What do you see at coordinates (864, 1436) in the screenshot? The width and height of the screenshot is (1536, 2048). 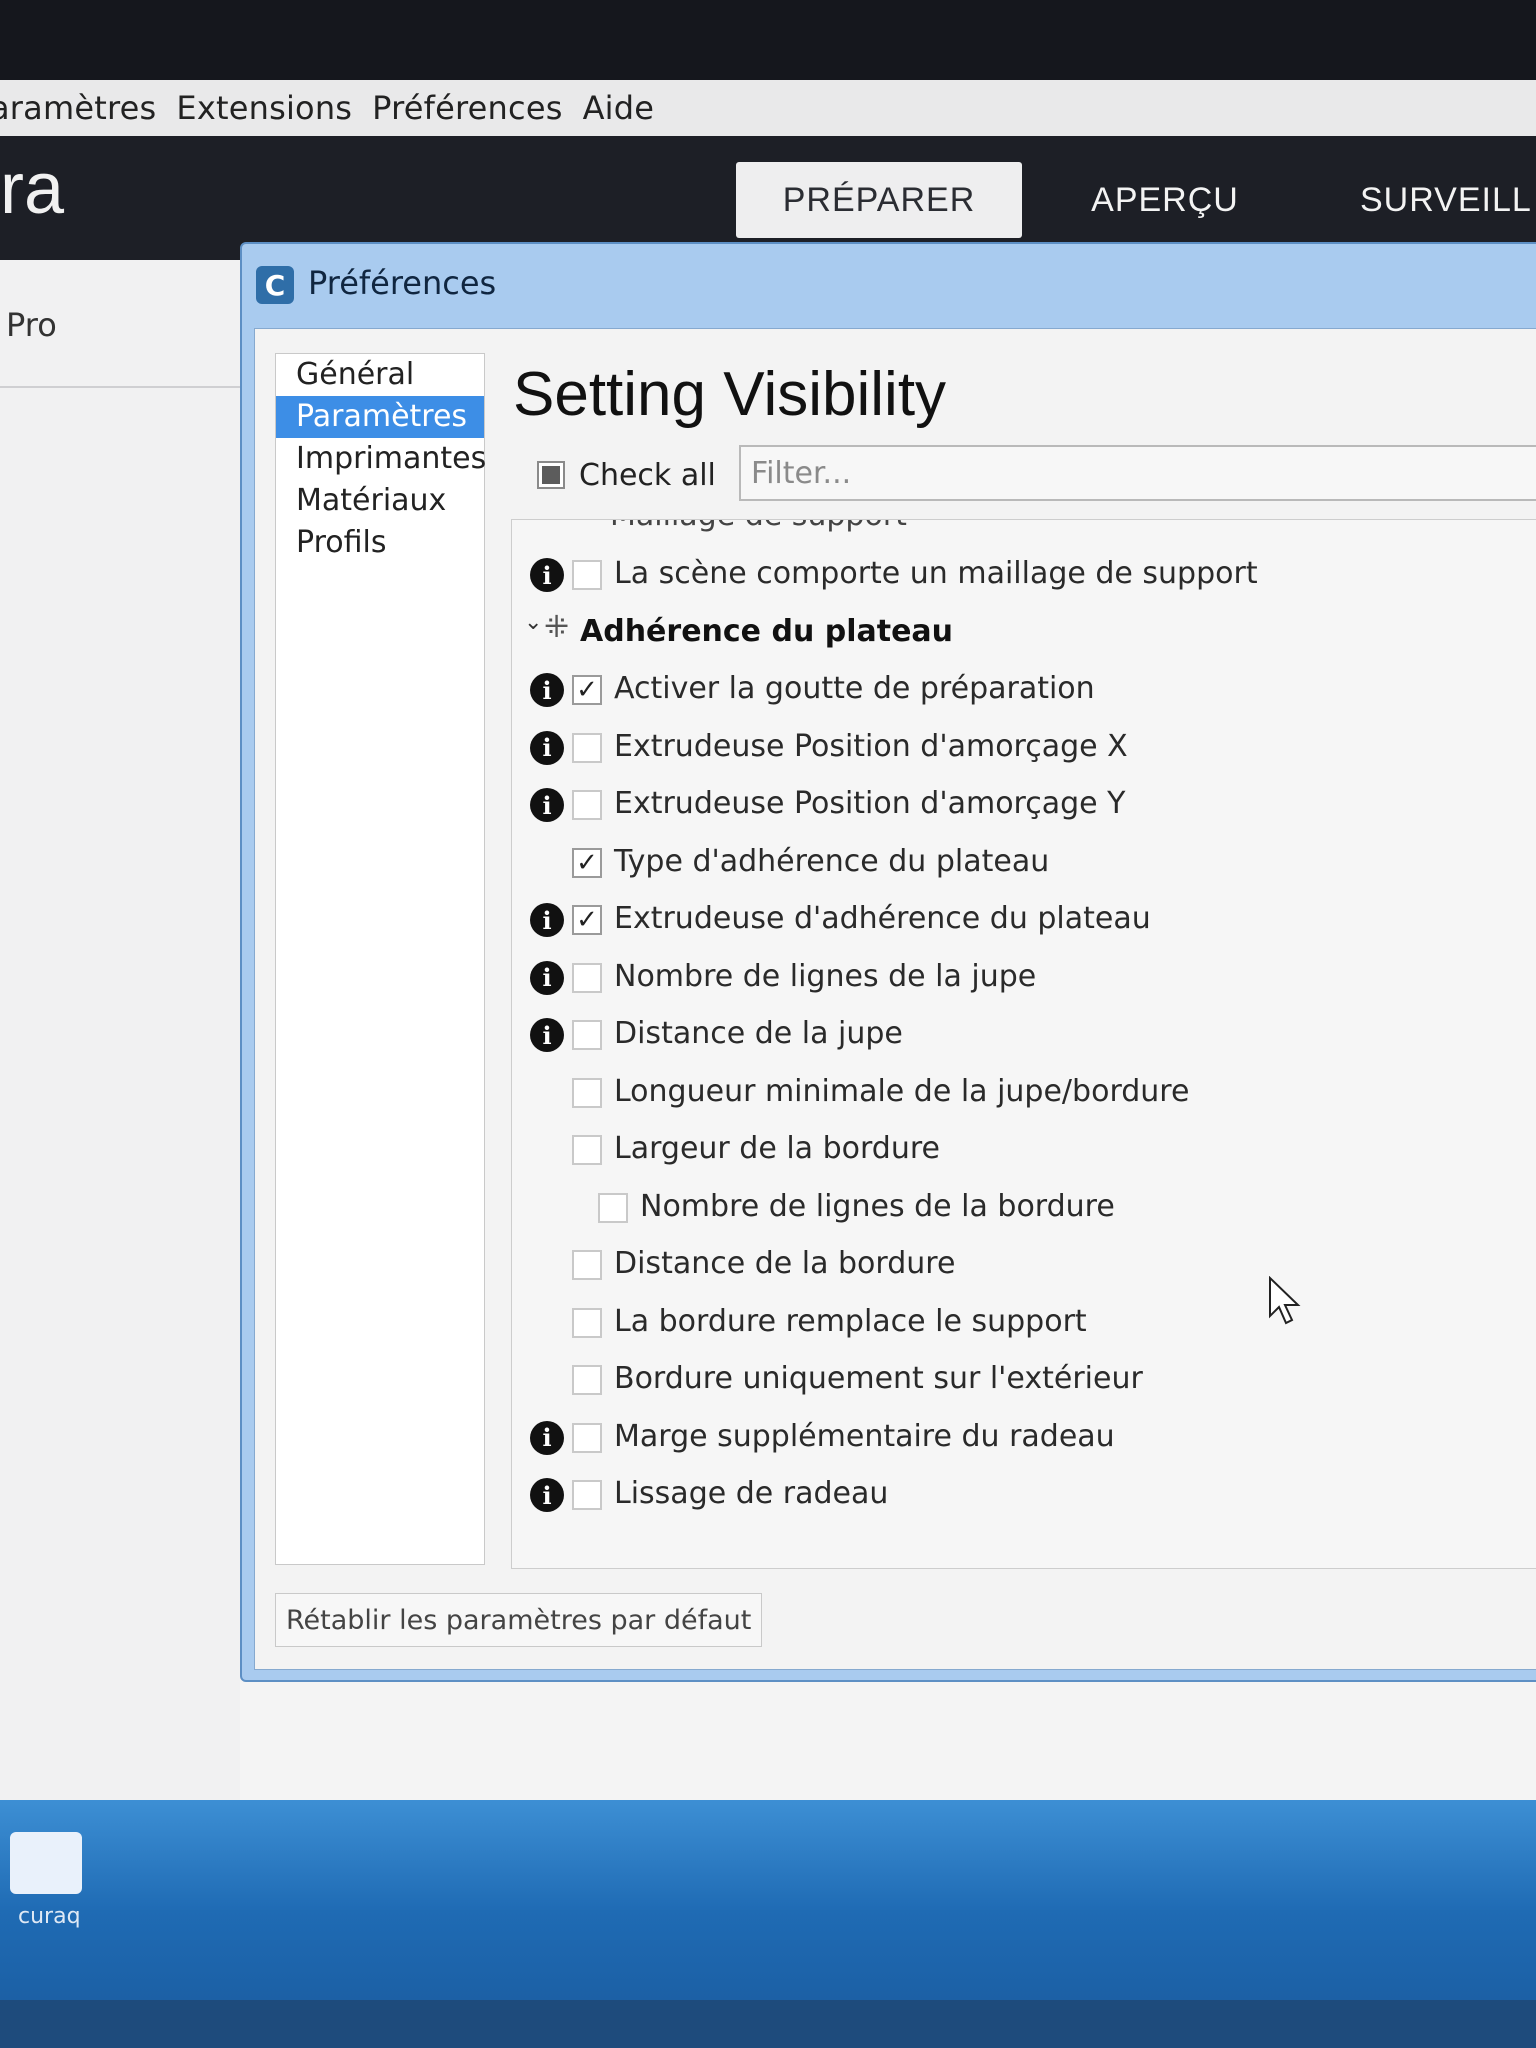 I see `setting-label: Marge supplémentaire du radeau` at bounding box center [864, 1436].